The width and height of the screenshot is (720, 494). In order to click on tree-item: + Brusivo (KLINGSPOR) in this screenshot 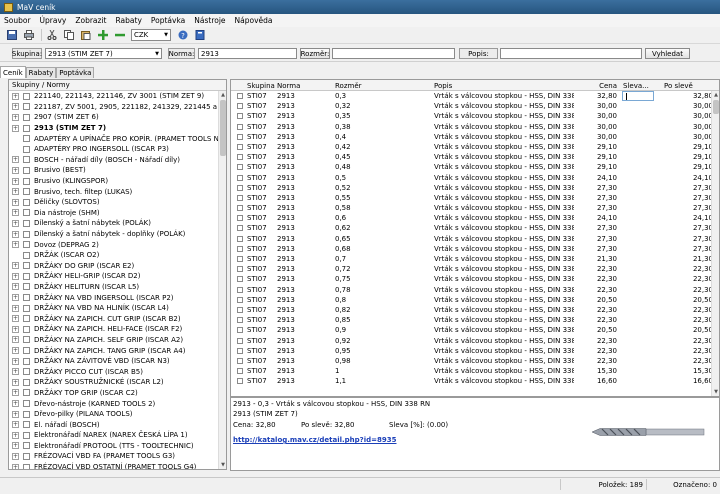, I will do `click(114, 181)`.